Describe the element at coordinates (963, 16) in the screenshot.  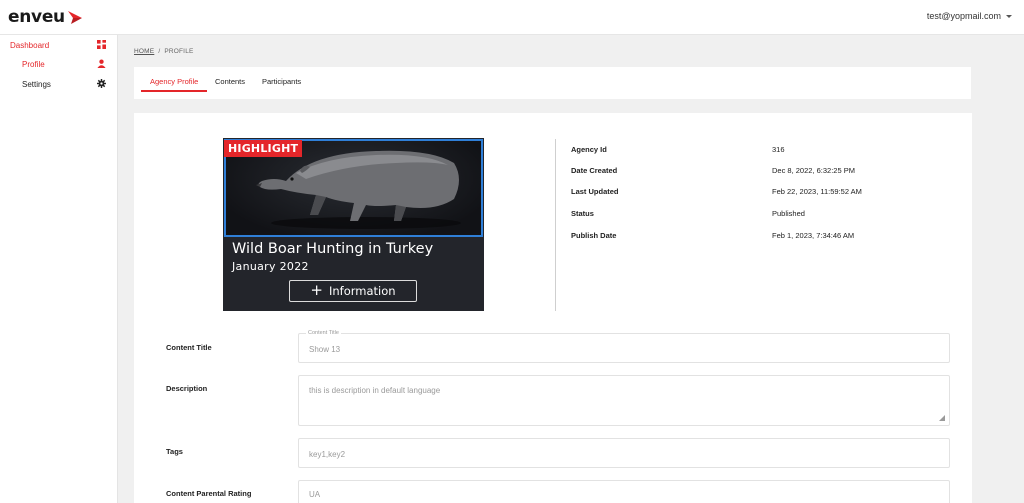
I see `user-email: test@yopmail.com` at that location.